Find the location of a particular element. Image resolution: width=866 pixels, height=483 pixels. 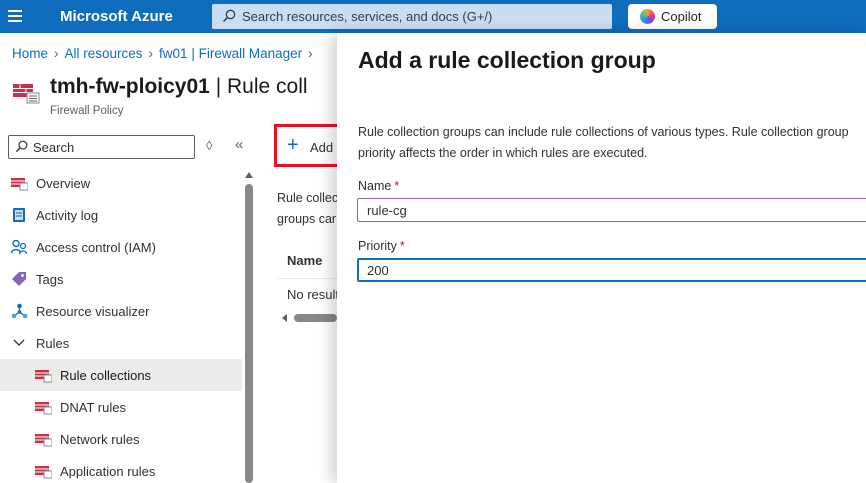

nav-item-label: Application rules is located at coordinates (108, 471).